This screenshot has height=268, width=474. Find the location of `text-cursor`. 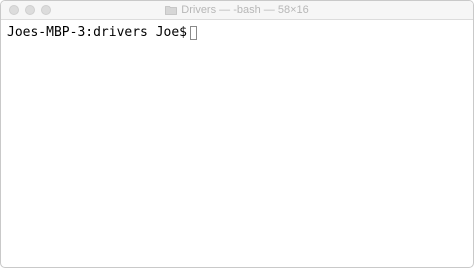

text-cursor is located at coordinates (194, 33).